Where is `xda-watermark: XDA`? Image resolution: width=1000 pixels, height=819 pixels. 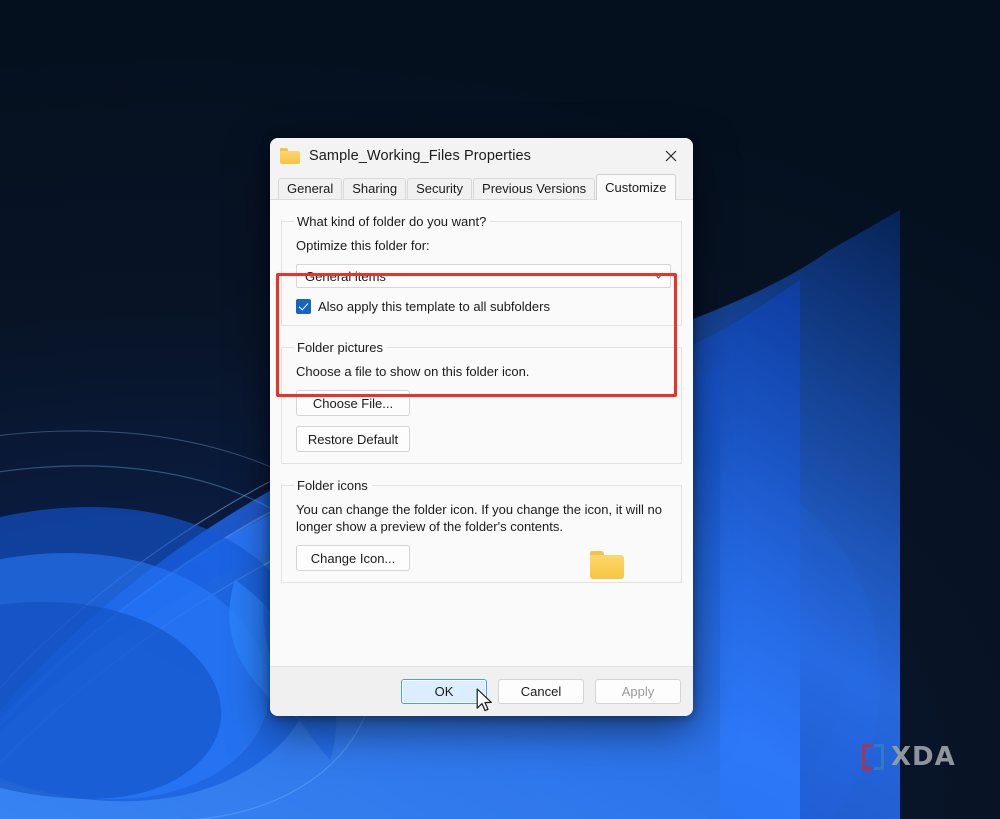 xda-watermark: XDA is located at coordinates (909, 758).